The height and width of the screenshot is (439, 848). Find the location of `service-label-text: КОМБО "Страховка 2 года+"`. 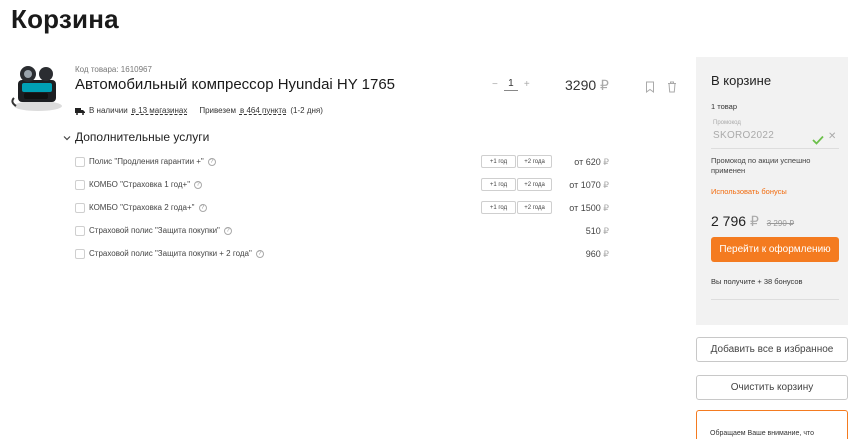

service-label-text: КОМБО "Страховка 2 года+" is located at coordinates (142, 207).